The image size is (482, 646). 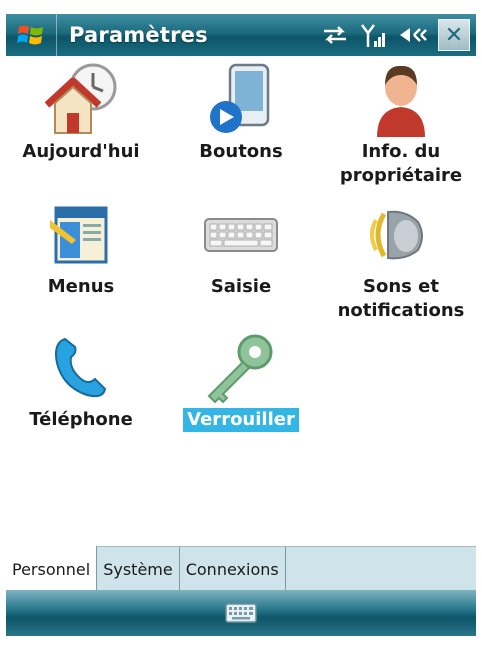 What do you see at coordinates (413, 35) in the screenshot?
I see `volume-icon` at bounding box center [413, 35].